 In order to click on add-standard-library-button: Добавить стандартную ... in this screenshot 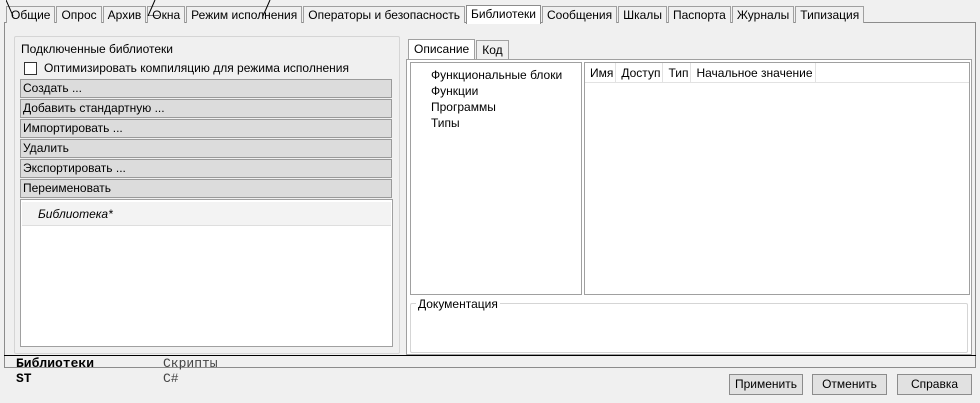, I will do `click(206, 108)`.